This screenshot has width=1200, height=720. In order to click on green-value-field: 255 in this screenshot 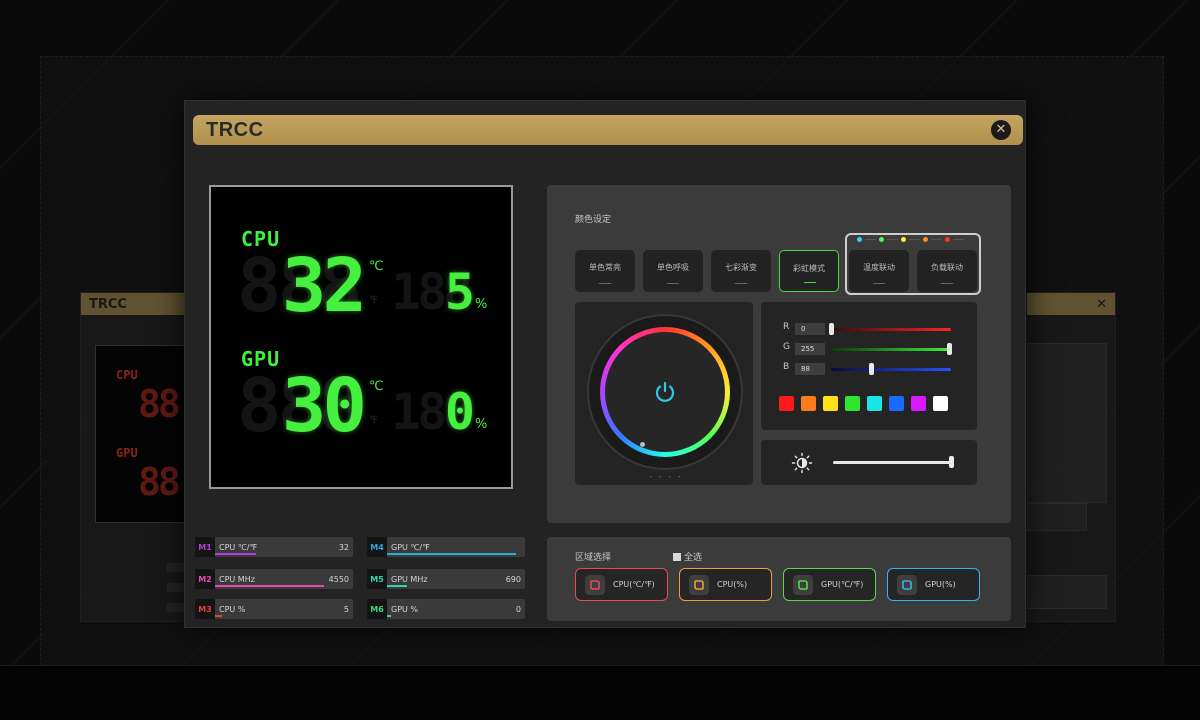, I will do `click(810, 349)`.